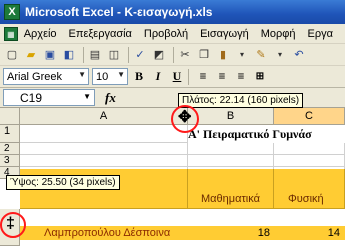 The width and height of the screenshot is (345, 246). What do you see at coordinates (230, 199) in the screenshot?
I see `subject-mathematics: Μαθηματικά` at bounding box center [230, 199].